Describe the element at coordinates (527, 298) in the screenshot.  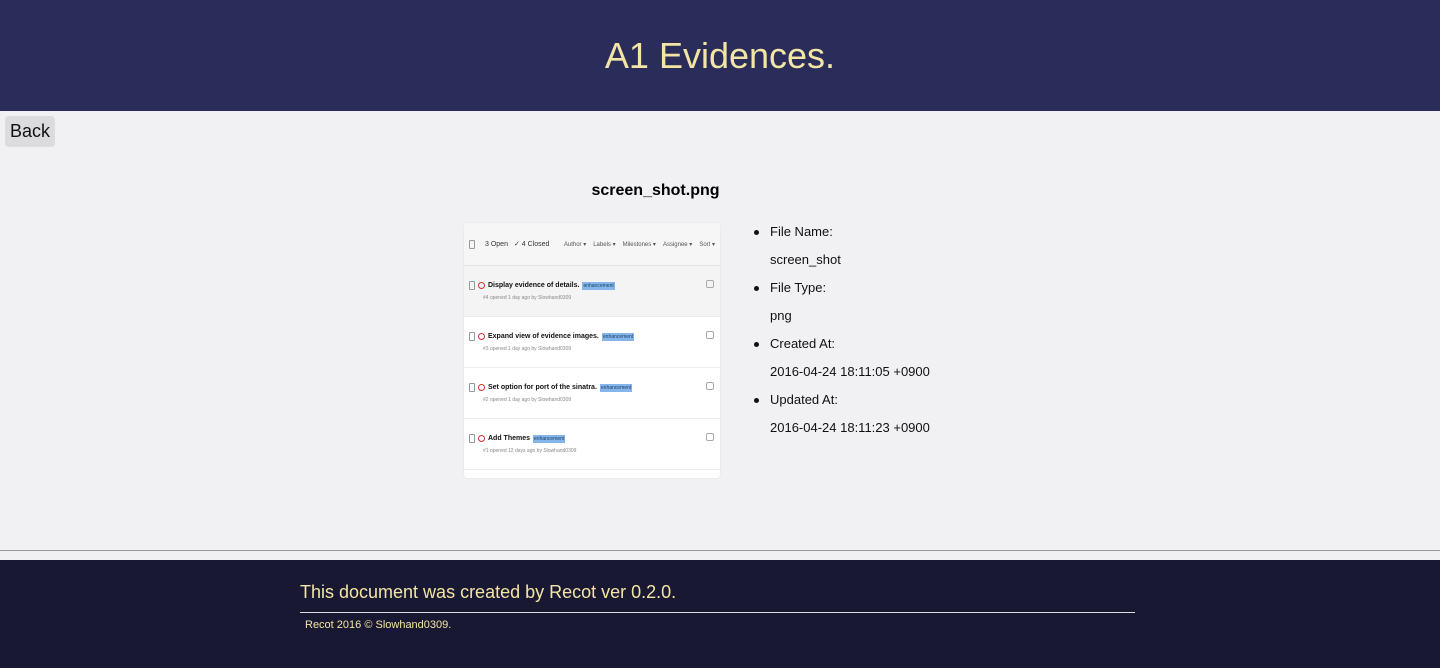
I see `issue-meta: #4 opened 1 day ago by Slowhand0309` at that location.